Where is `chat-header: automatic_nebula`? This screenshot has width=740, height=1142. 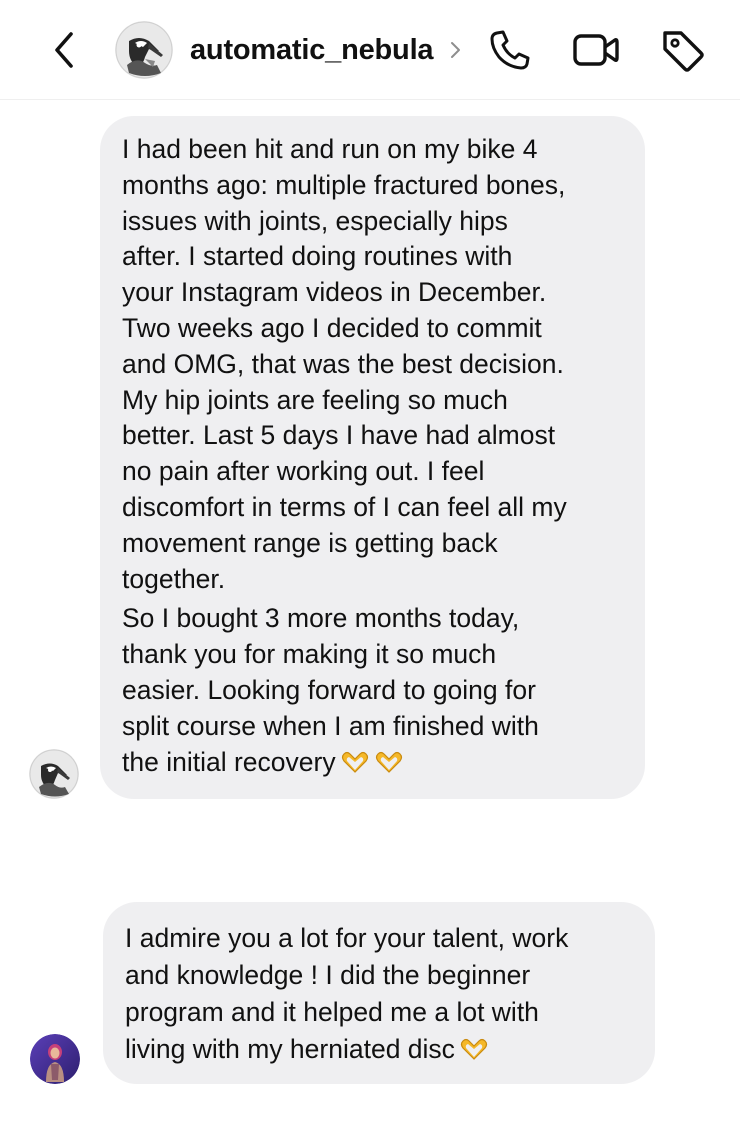
chat-header: automatic_nebula is located at coordinates (370, 50).